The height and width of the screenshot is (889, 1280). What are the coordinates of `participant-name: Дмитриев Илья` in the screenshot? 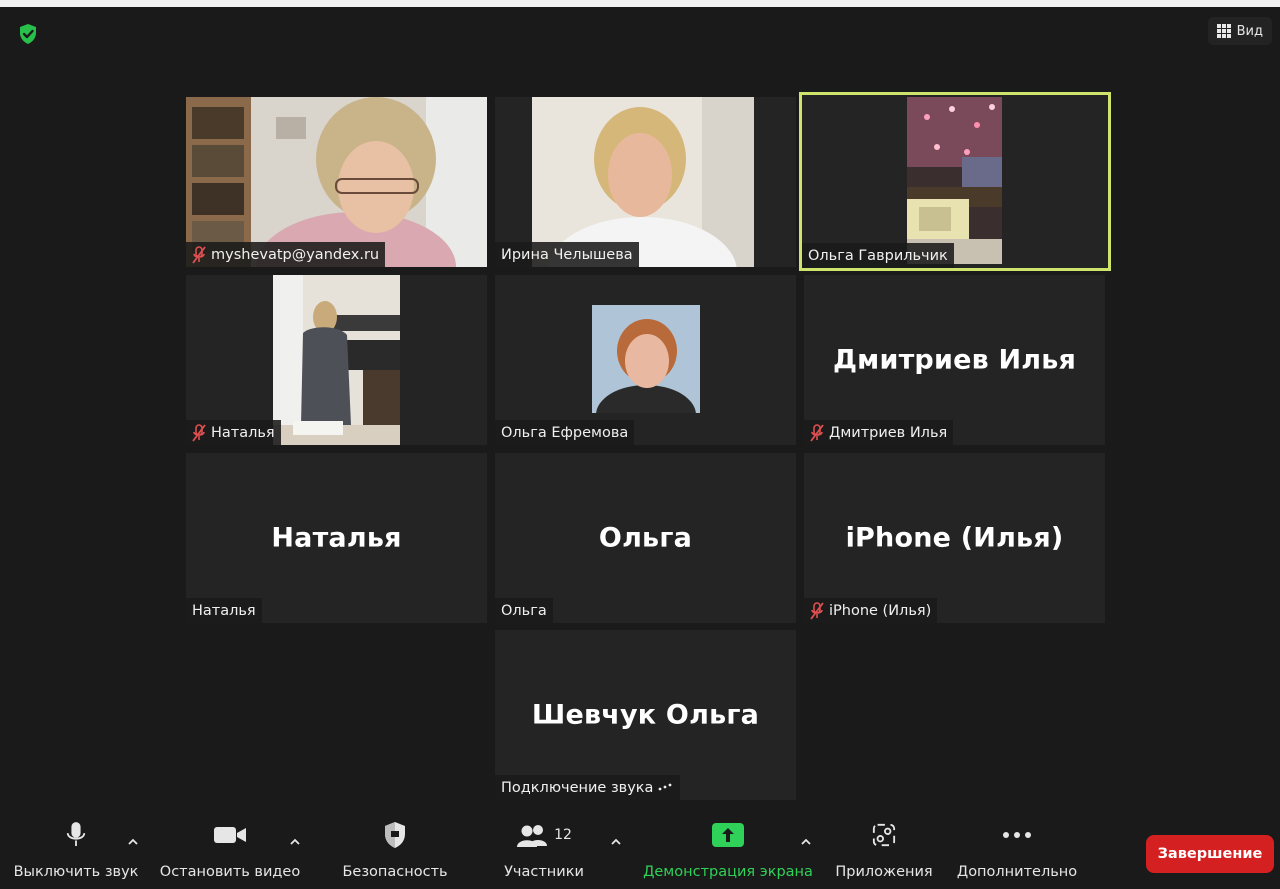 It's located at (888, 432).